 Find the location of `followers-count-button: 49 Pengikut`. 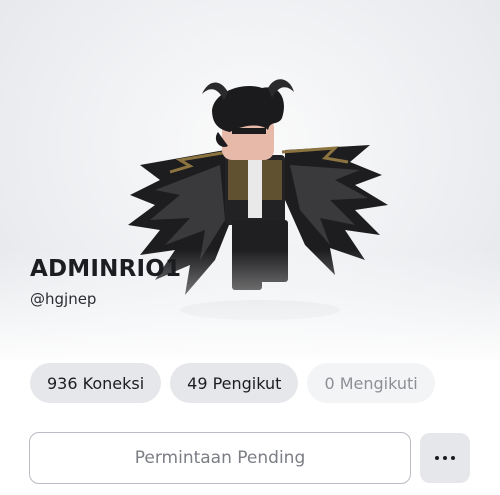

followers-count-button: 49 Pengikut is located at coordinates (234, 383).